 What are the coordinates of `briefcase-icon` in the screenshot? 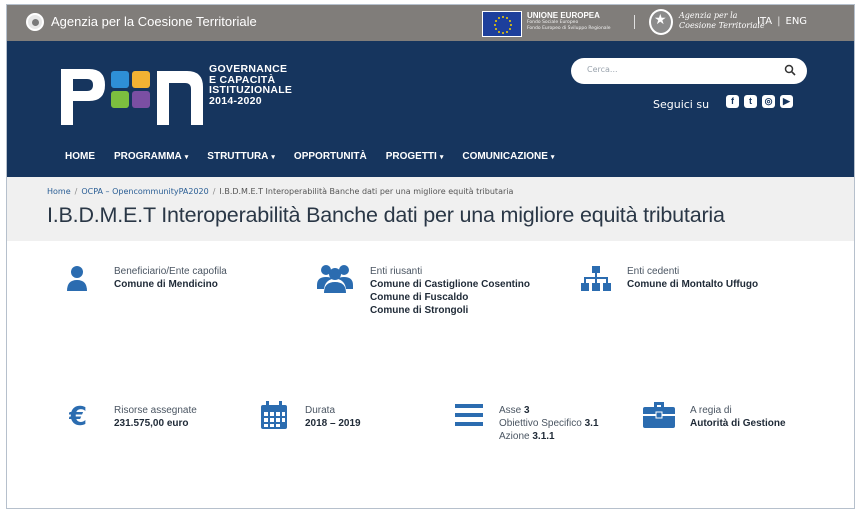 It's located at (659, 415).